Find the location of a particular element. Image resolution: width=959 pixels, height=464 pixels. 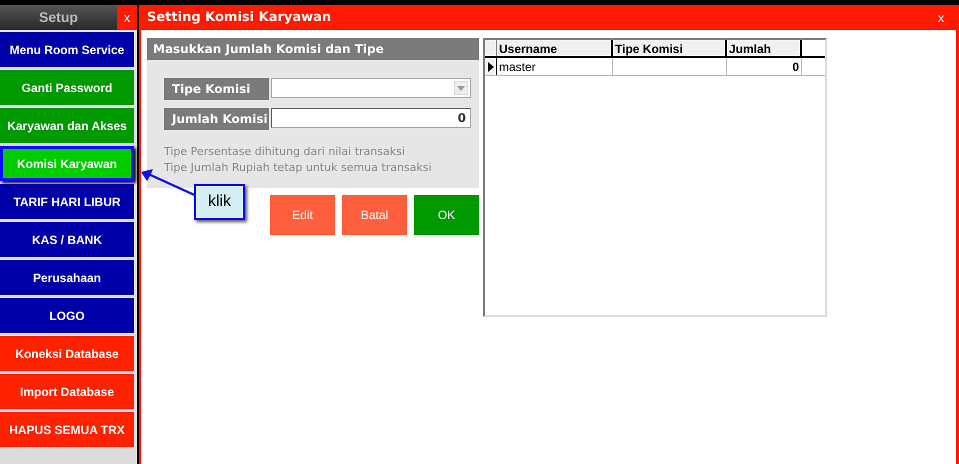

action-button: Batal is located at coordinates (374, 215).